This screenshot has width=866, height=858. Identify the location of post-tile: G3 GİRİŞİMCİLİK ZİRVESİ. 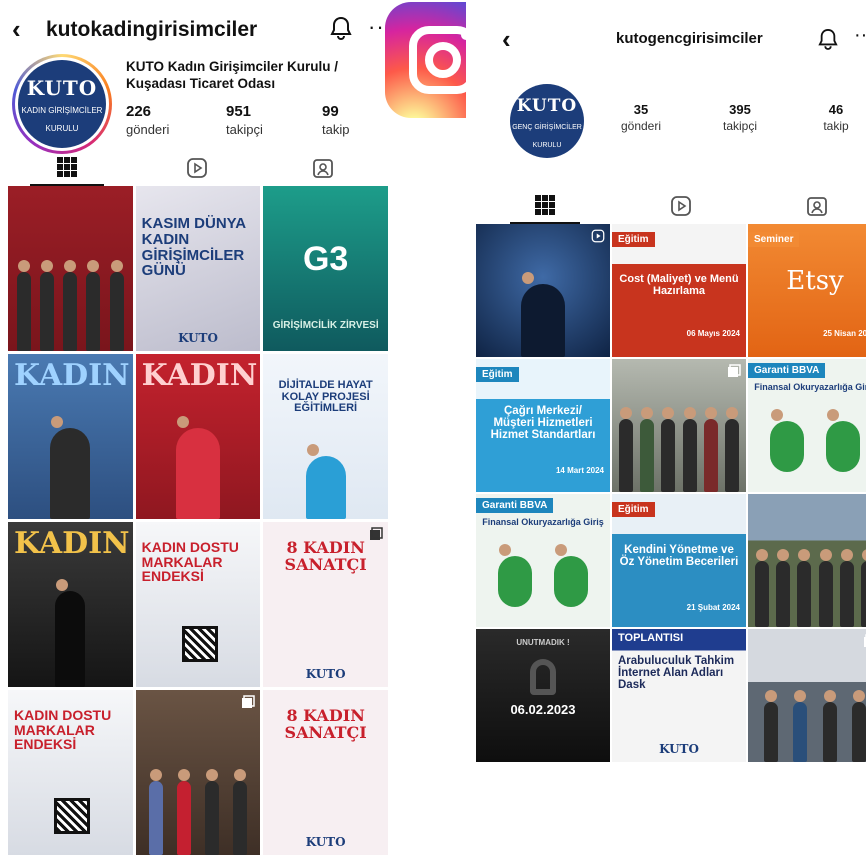
(325, 268).